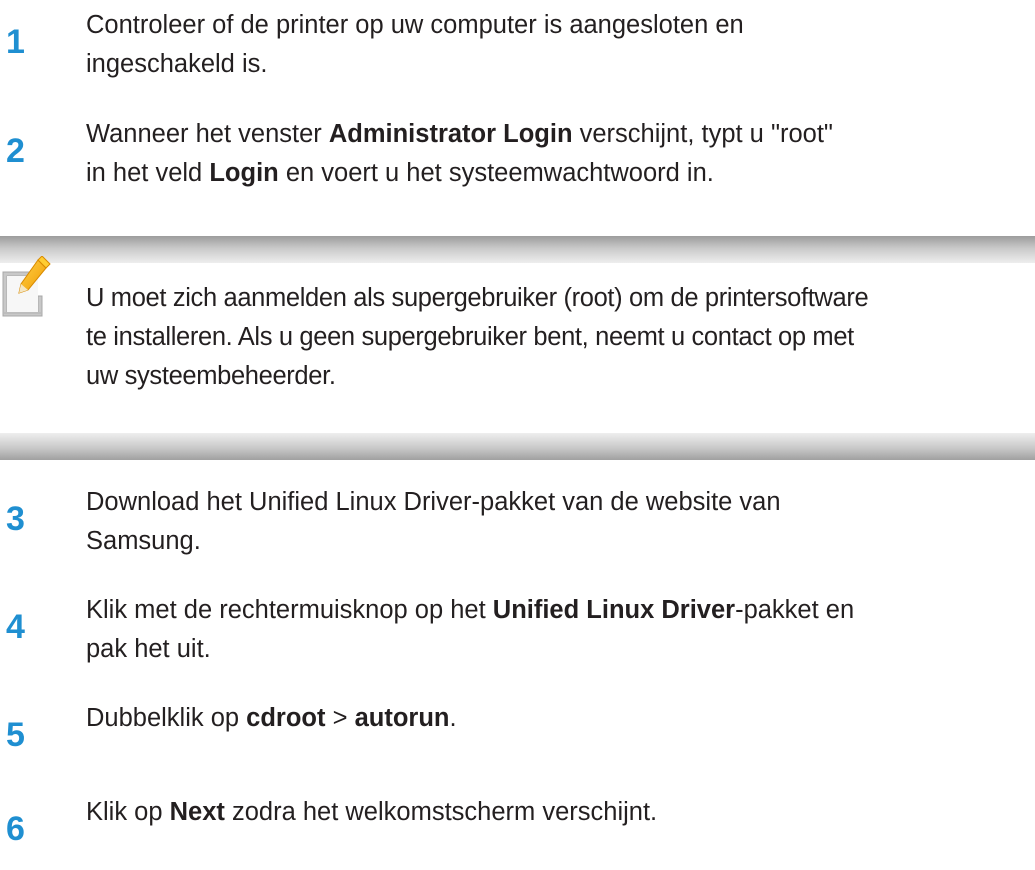 This screenshot has height=870, width=1035. What do you see at coordinates (30, 287) in the screenshot?
I see `note-pencil-icon` at bounding box center [30, 287].